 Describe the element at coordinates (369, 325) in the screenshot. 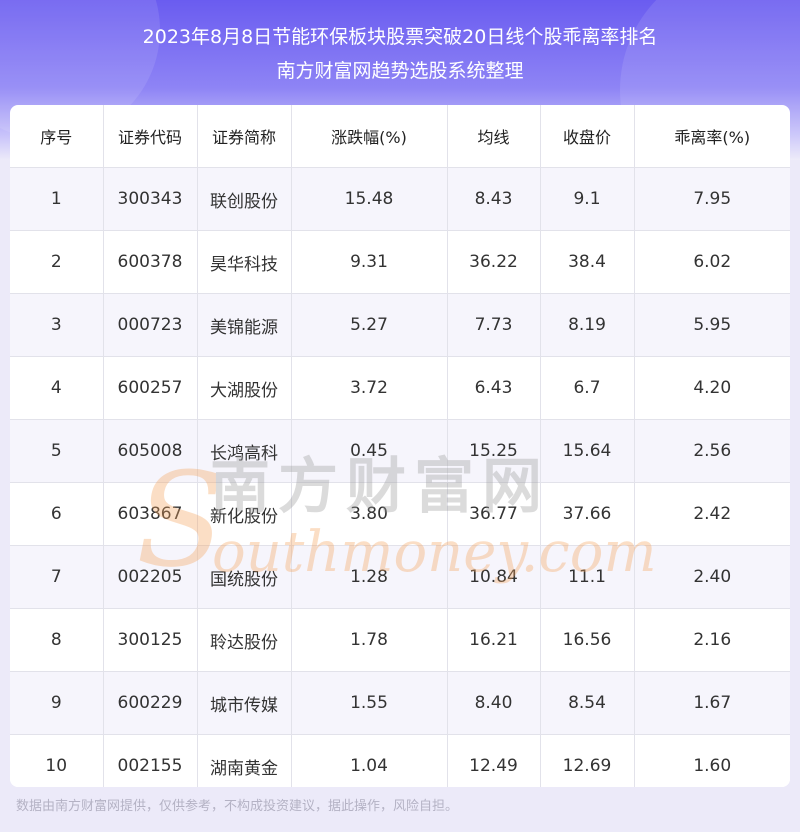

I see `cell-change: 5.27` at that location.